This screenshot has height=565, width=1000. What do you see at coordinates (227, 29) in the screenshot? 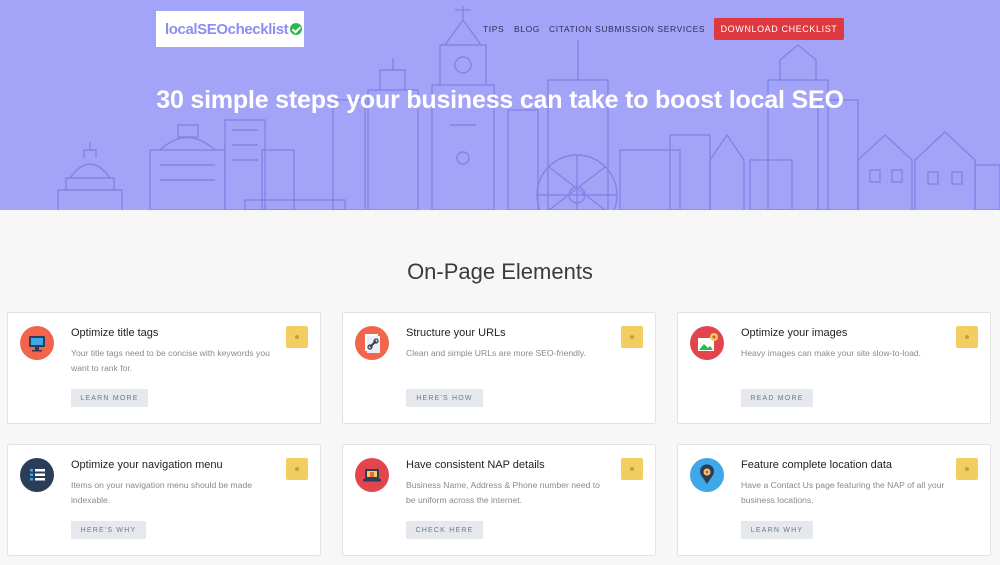
I see `logo-text: localSEOchecklist` at bounding box center [227, 29].